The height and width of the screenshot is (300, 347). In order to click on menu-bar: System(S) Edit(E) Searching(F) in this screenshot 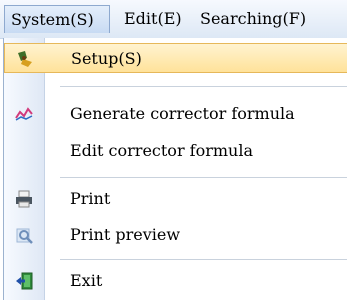, I will do `click(173, 19)`.